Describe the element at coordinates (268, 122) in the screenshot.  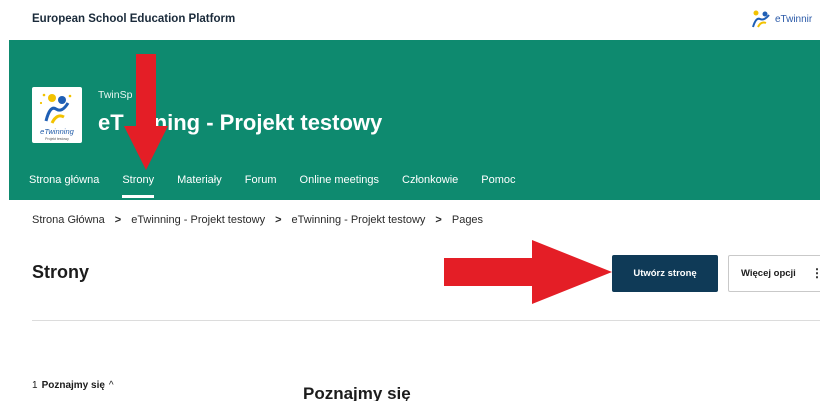
I see `project-title-suffix: ning - Projekt testowy` at that location.